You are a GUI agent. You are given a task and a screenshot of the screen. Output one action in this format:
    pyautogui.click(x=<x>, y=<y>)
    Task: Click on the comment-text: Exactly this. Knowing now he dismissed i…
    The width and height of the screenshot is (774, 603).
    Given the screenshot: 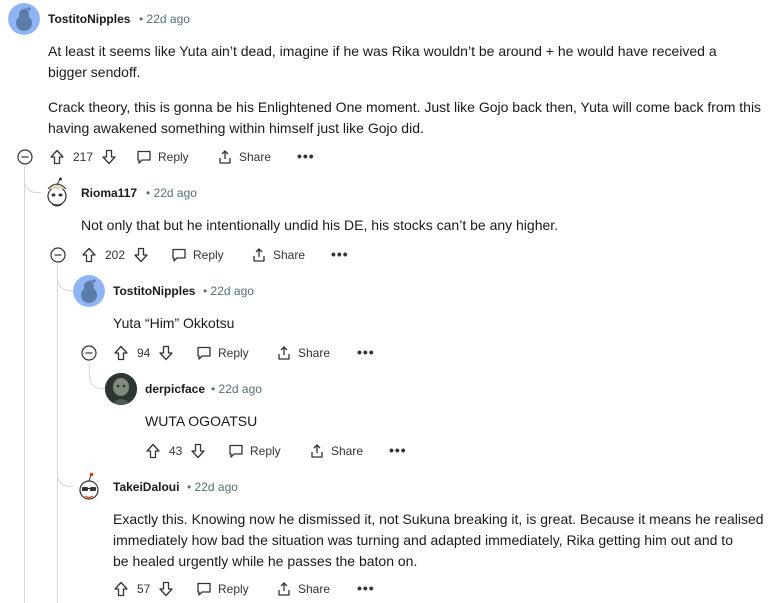 What is the action you would take?
    pyautogui.click(x=438, y=519)
    